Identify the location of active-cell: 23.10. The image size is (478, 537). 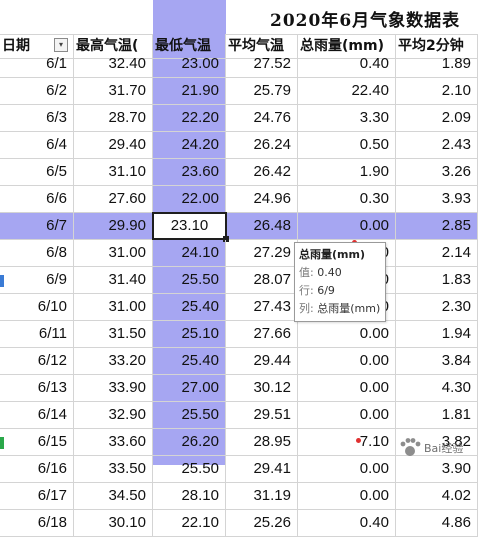
(189, 226).